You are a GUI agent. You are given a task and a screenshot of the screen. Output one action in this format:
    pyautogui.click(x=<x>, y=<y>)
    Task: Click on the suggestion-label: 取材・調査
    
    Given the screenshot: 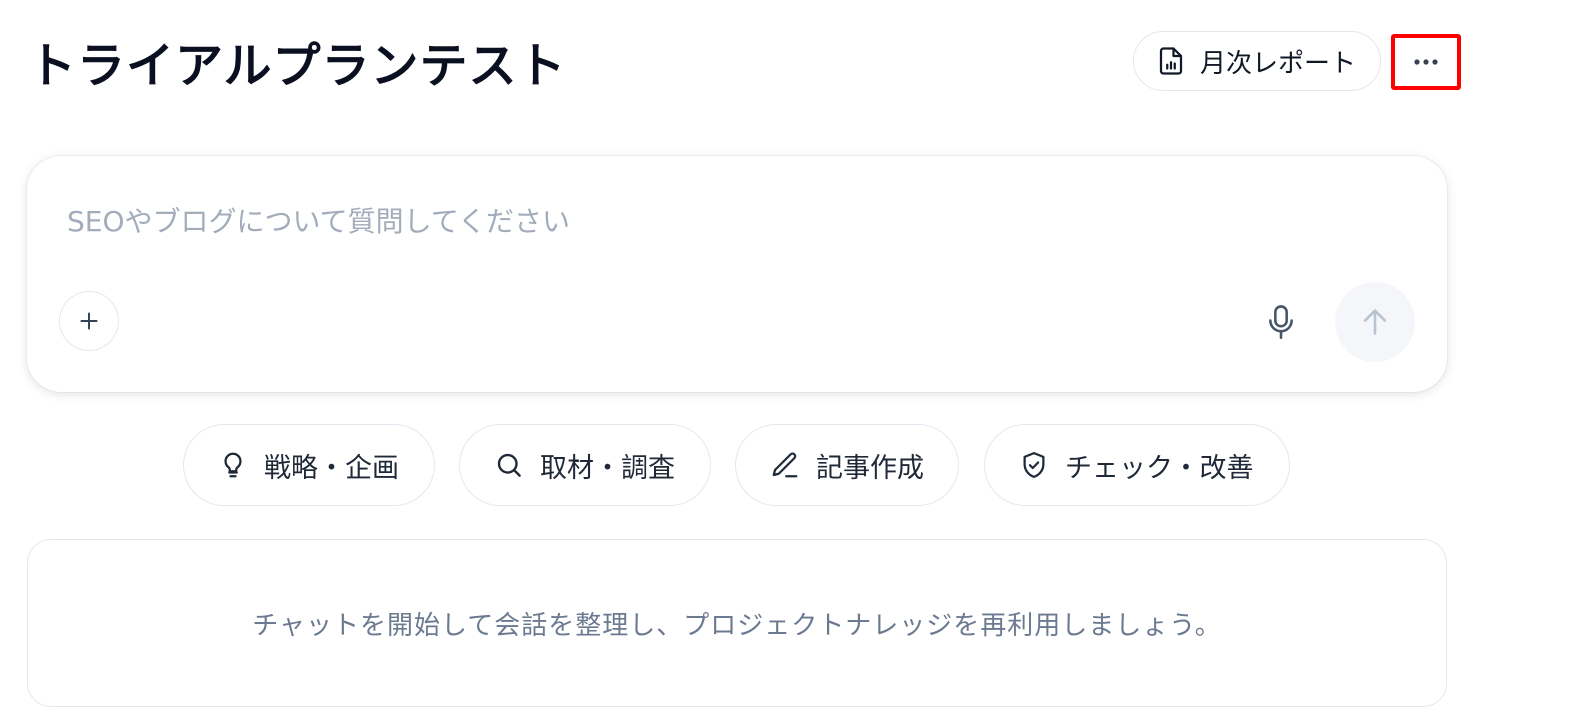 What is the action you would take?
    pyautogui.click(x=607, y=468)
    